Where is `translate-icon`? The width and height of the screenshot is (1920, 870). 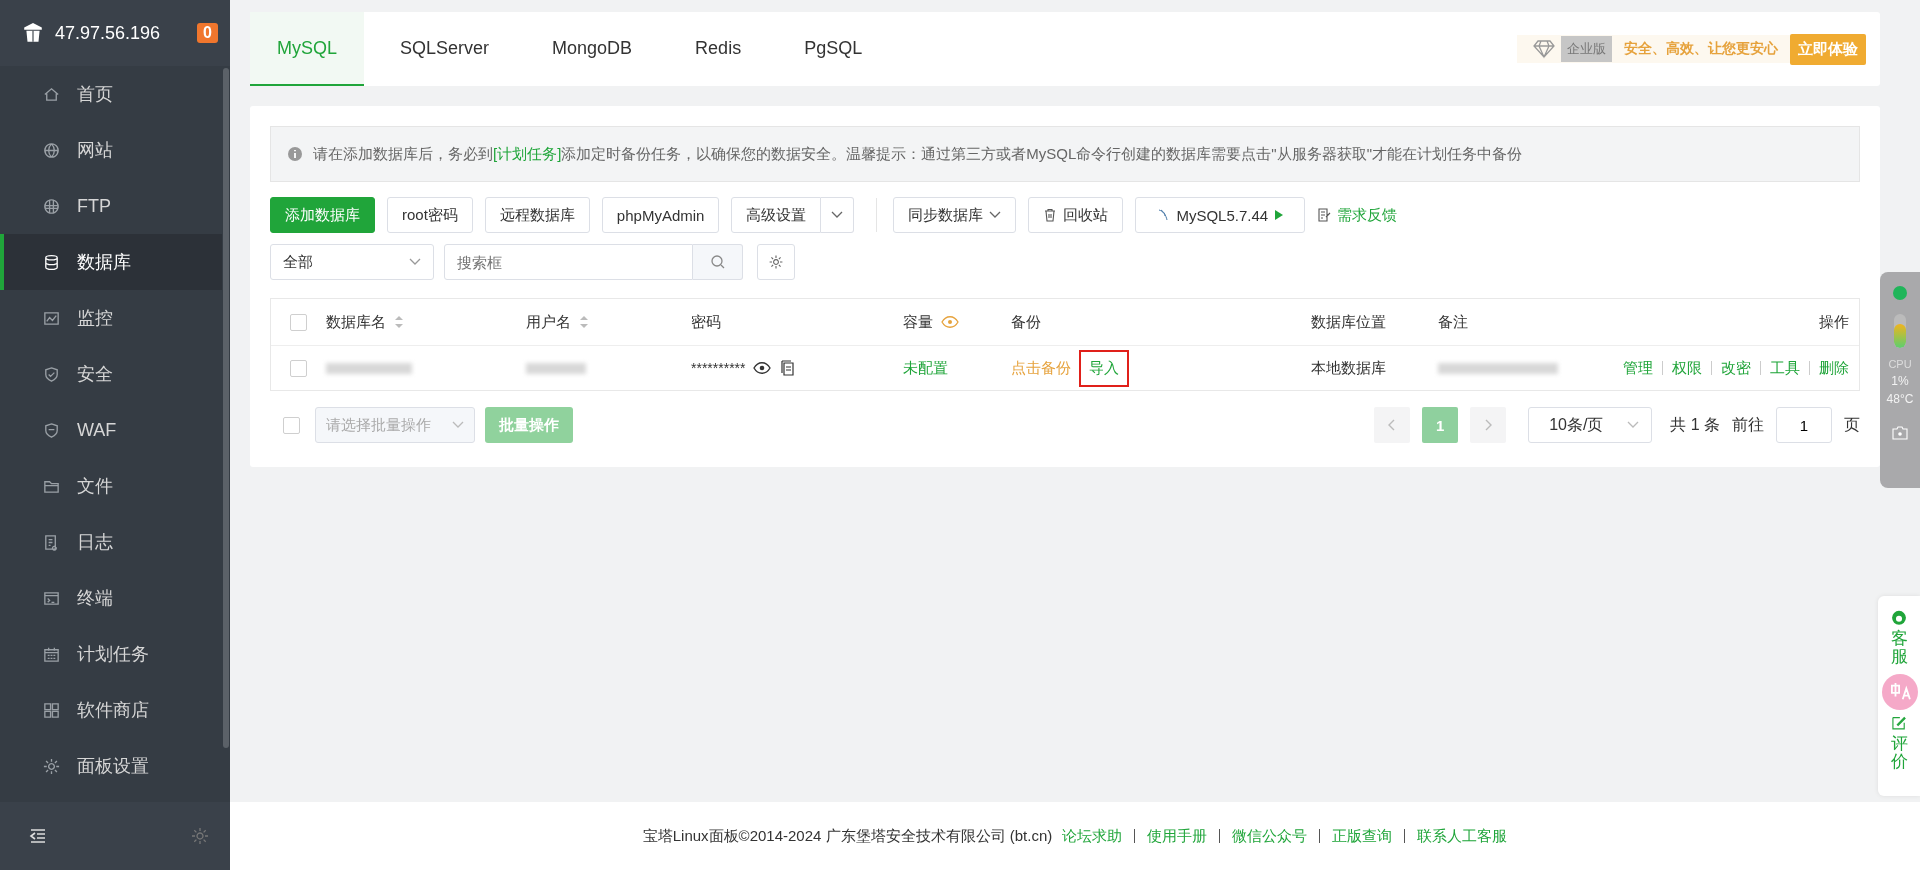 translate-icon is located at coordinates (1900, 692).